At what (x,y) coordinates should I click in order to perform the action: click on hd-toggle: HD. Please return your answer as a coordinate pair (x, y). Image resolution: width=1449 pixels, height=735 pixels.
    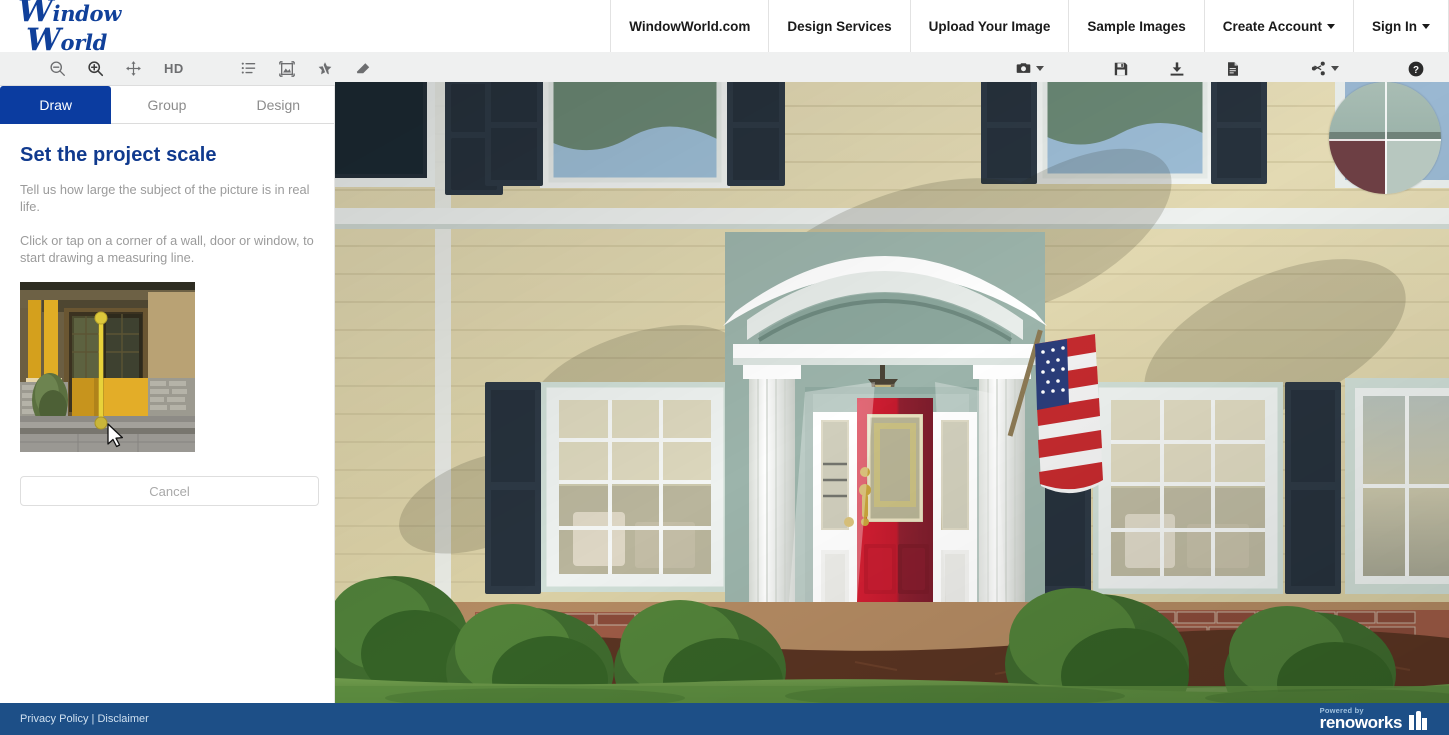
    Looking at the image, I should click on (174, 68).